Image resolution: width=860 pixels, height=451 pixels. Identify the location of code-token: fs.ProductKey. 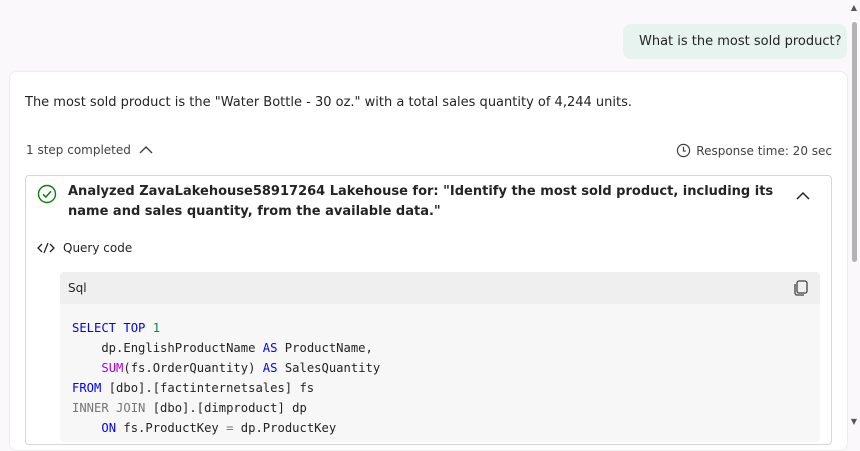
(171, 428).